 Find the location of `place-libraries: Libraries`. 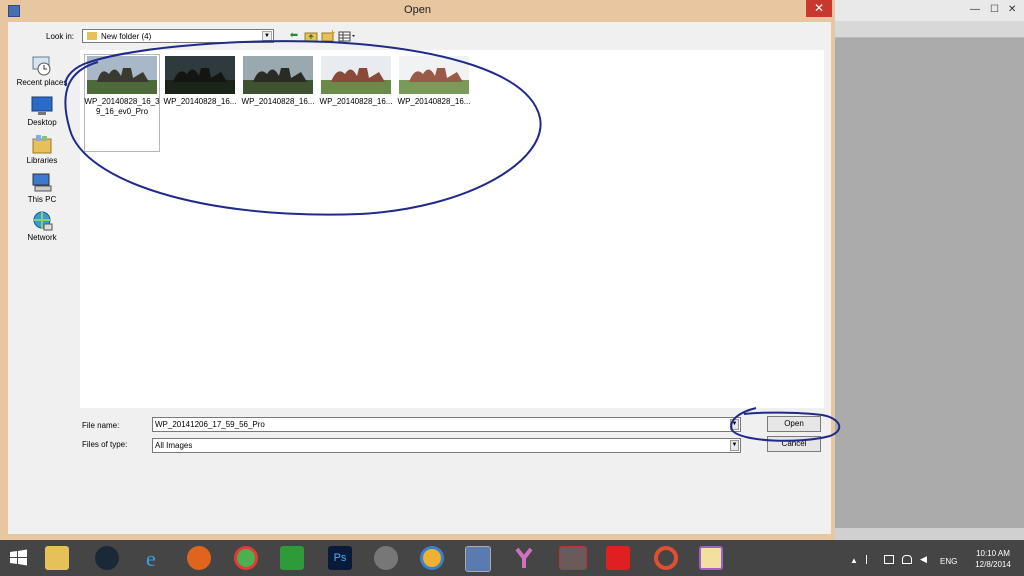

place-libraries: Libraries is located at coordinates (42, 149).